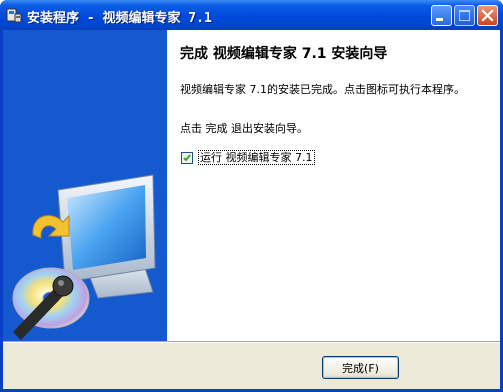 The width and height of the screenshot is (503, 392). Describe the element at coordinates (360, 367) in the screenshot. I see `finish-button: 完成(F)` at that location.